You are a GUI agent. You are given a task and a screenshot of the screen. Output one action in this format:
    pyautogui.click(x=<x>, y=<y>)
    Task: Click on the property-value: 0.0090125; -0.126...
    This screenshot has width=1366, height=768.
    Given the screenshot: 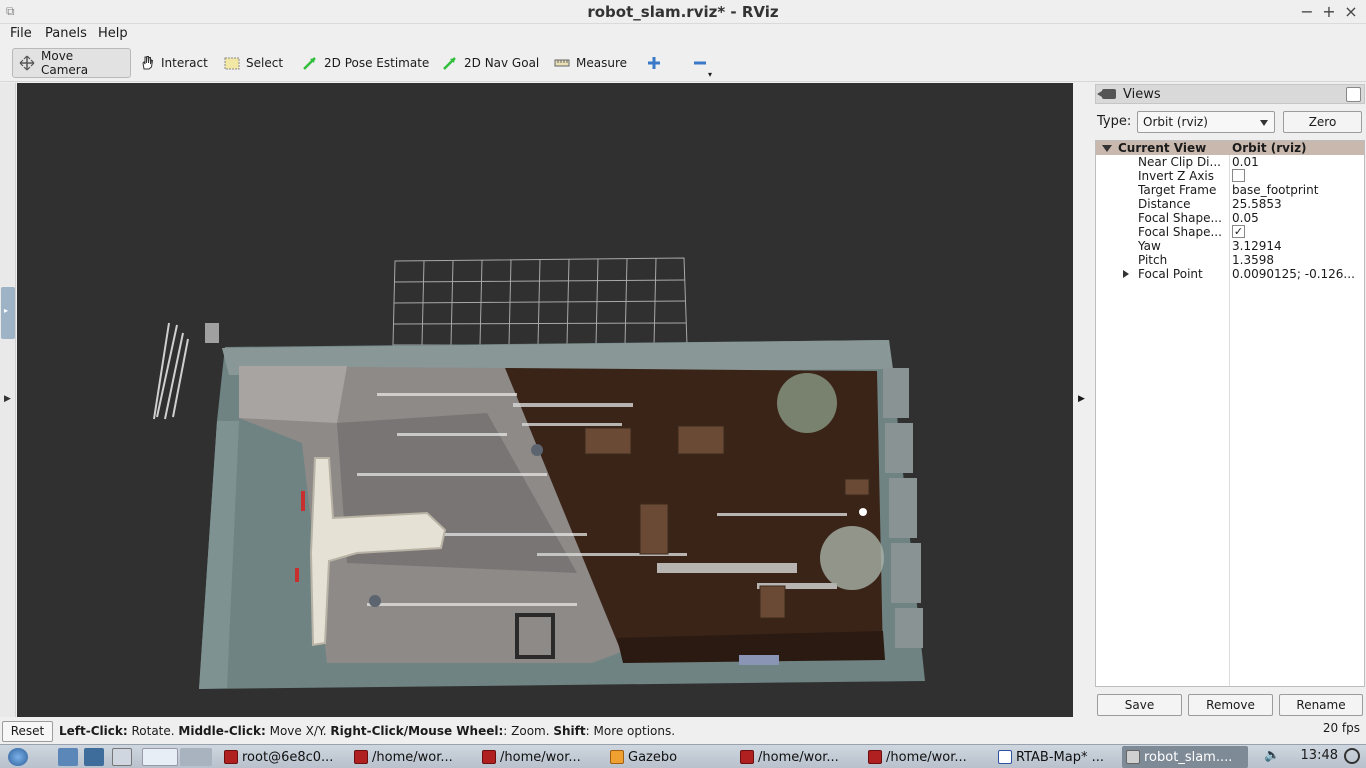 What is the action you would take?
    pyautogui.click(x=1298, y=274)
    